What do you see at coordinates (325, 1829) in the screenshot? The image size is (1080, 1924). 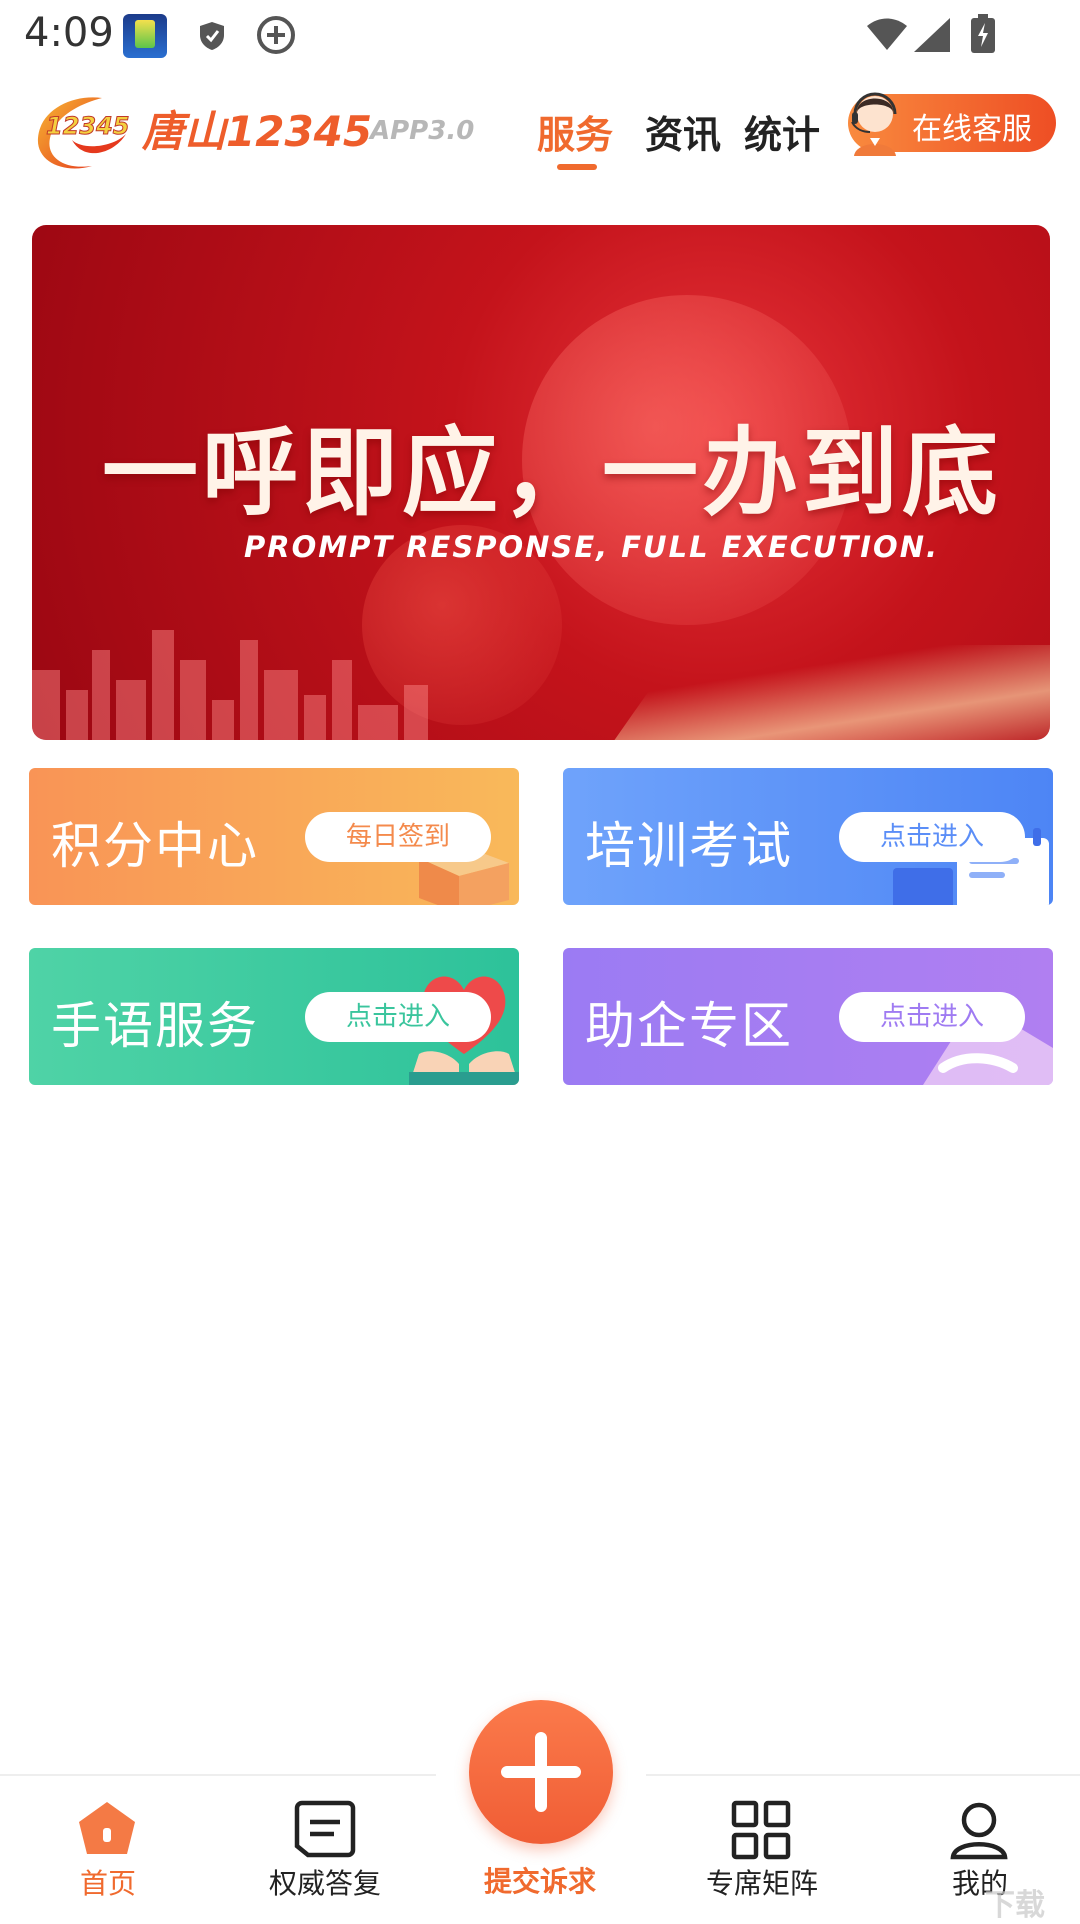 I see `message-icon` at bounding box center [325, 1829].